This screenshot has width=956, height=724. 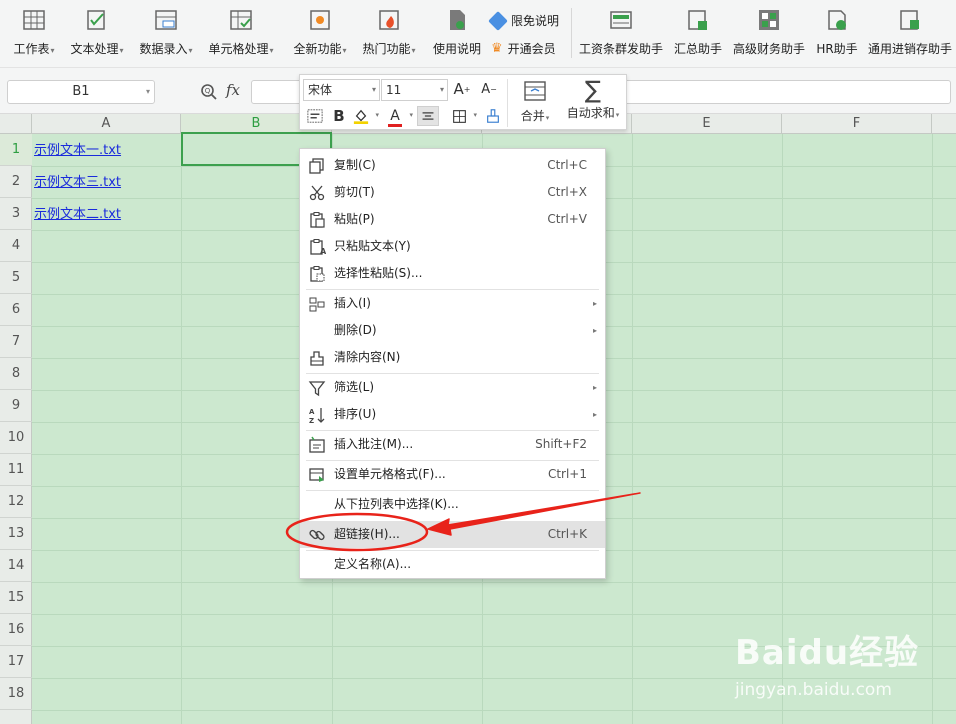 I want to click on hyperlink-cell-a2: 示例文本三.txt, so click(x=77, y=183).